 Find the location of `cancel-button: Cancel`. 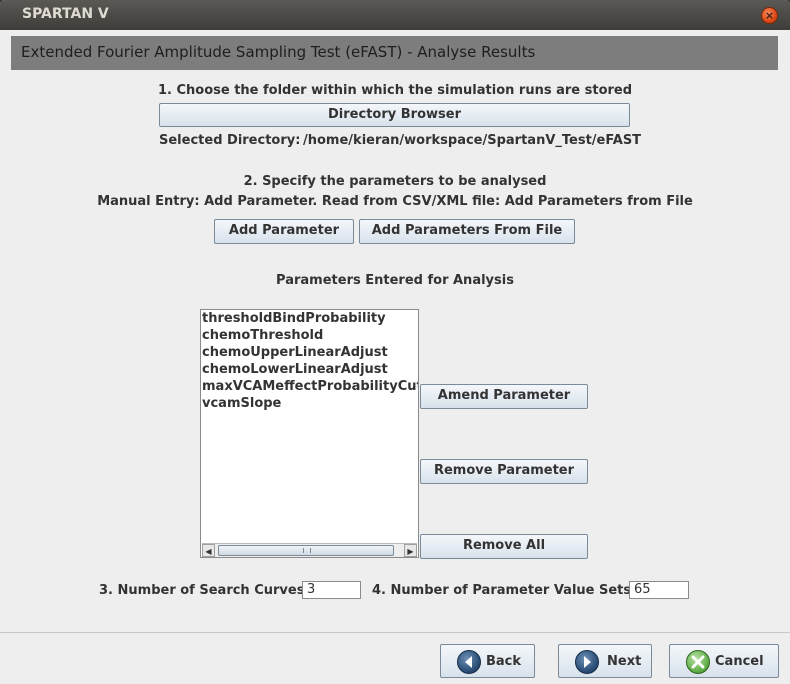

cancel-button: Cancel is located at coordinates (724, 661).